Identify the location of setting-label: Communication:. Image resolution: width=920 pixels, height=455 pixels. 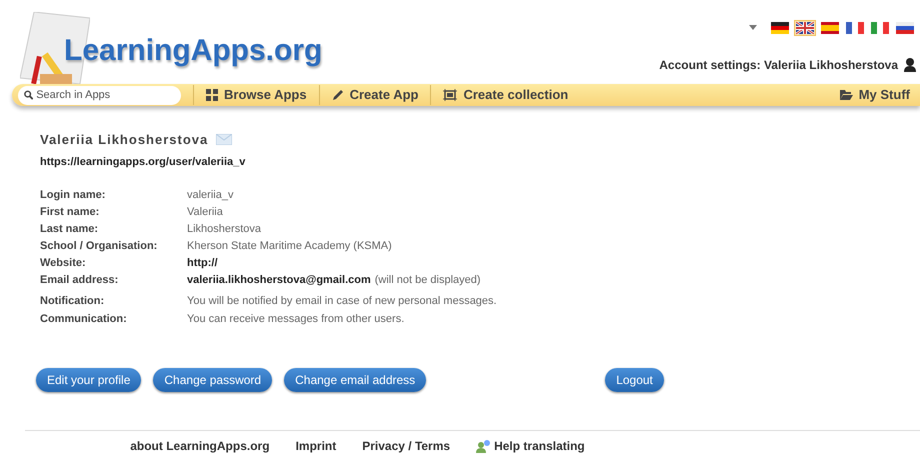
(84, 319).